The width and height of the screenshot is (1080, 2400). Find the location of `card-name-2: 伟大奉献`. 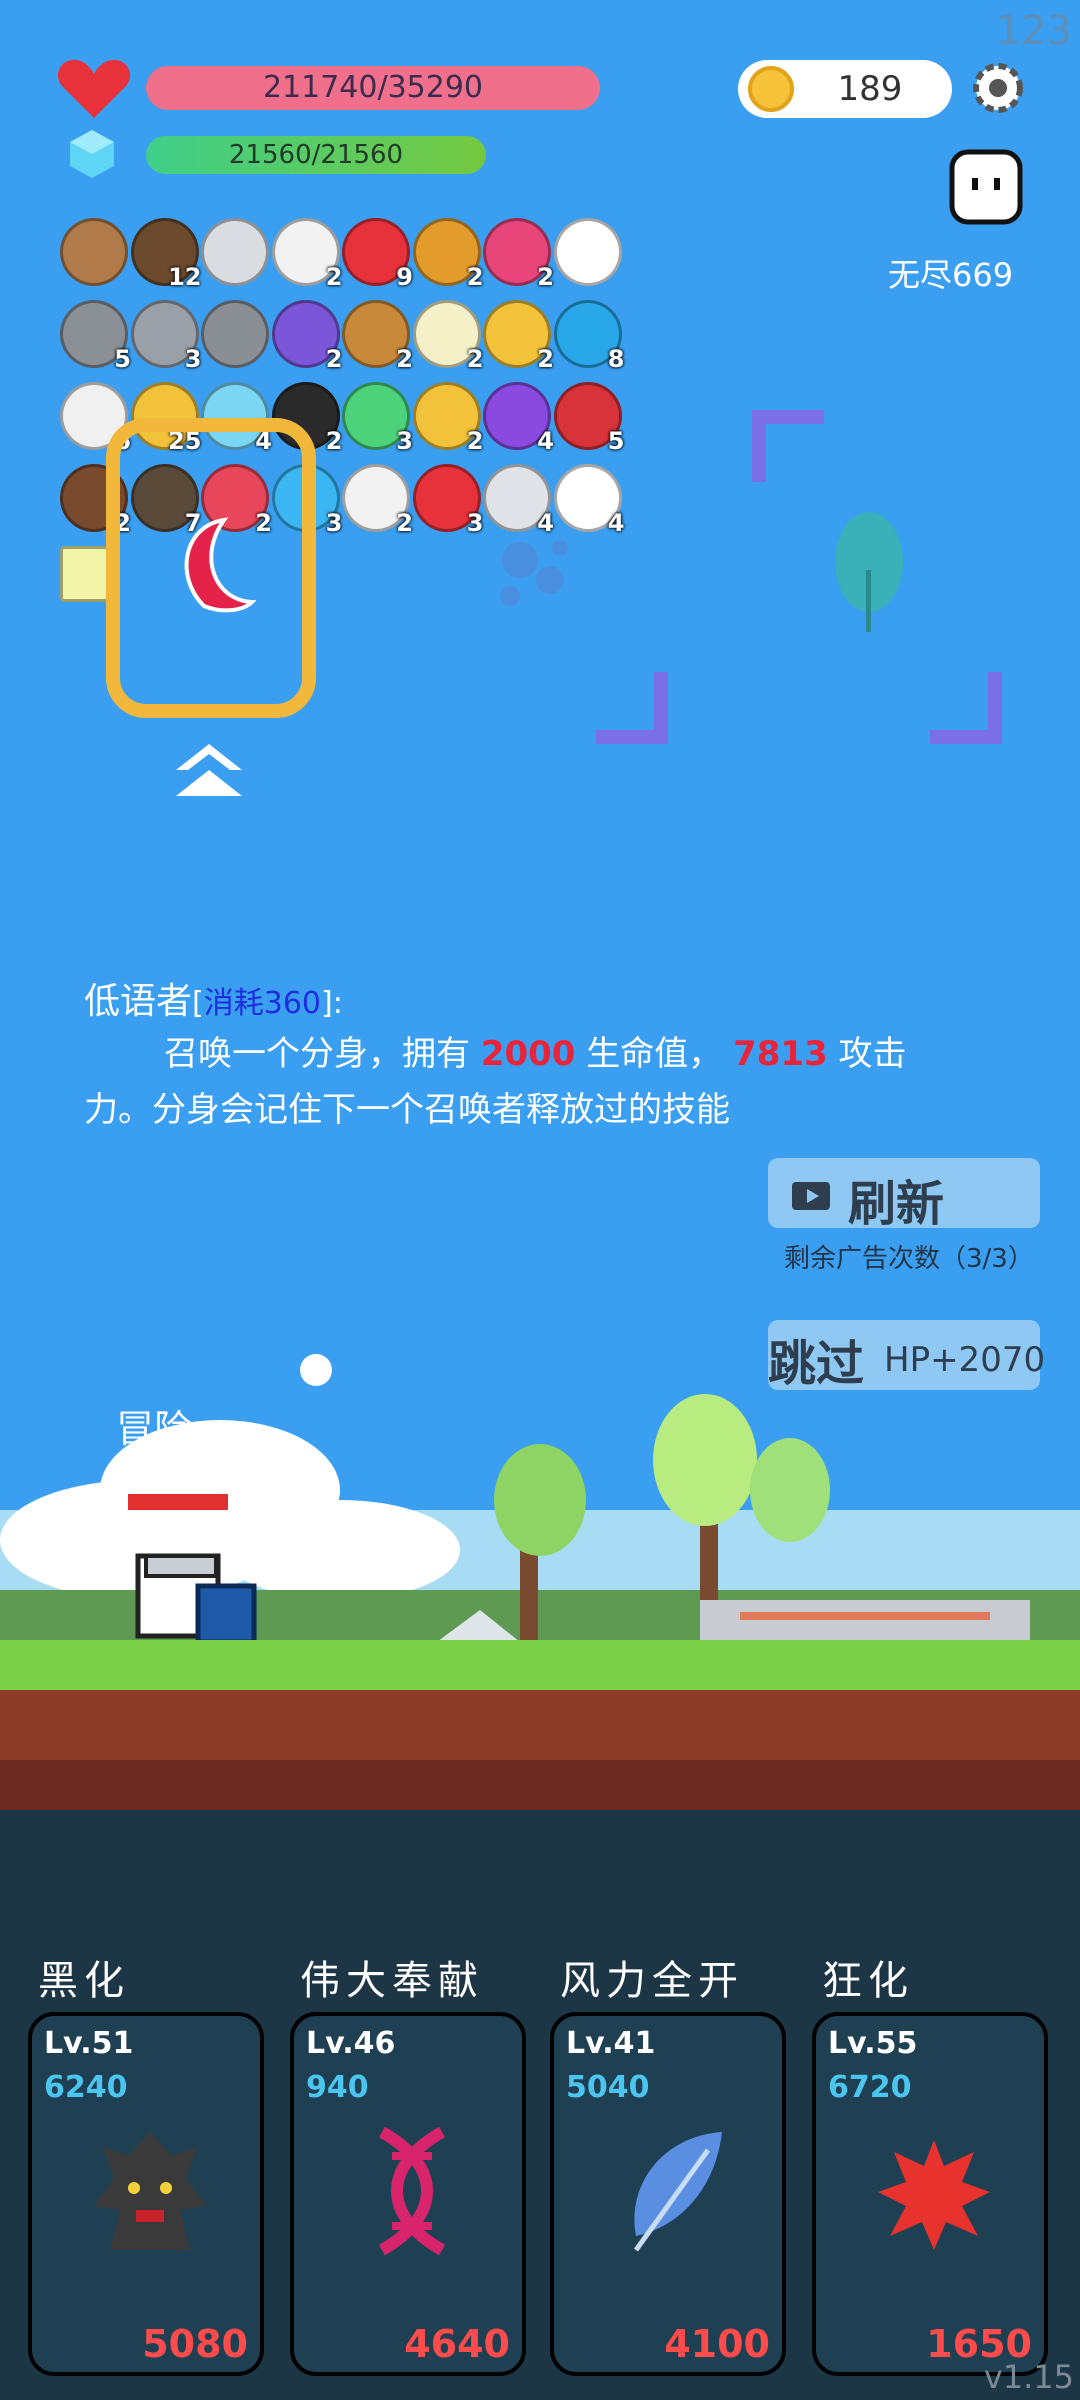

card-name-2: 伟大奉献 is located at coordinates (392, 1981).